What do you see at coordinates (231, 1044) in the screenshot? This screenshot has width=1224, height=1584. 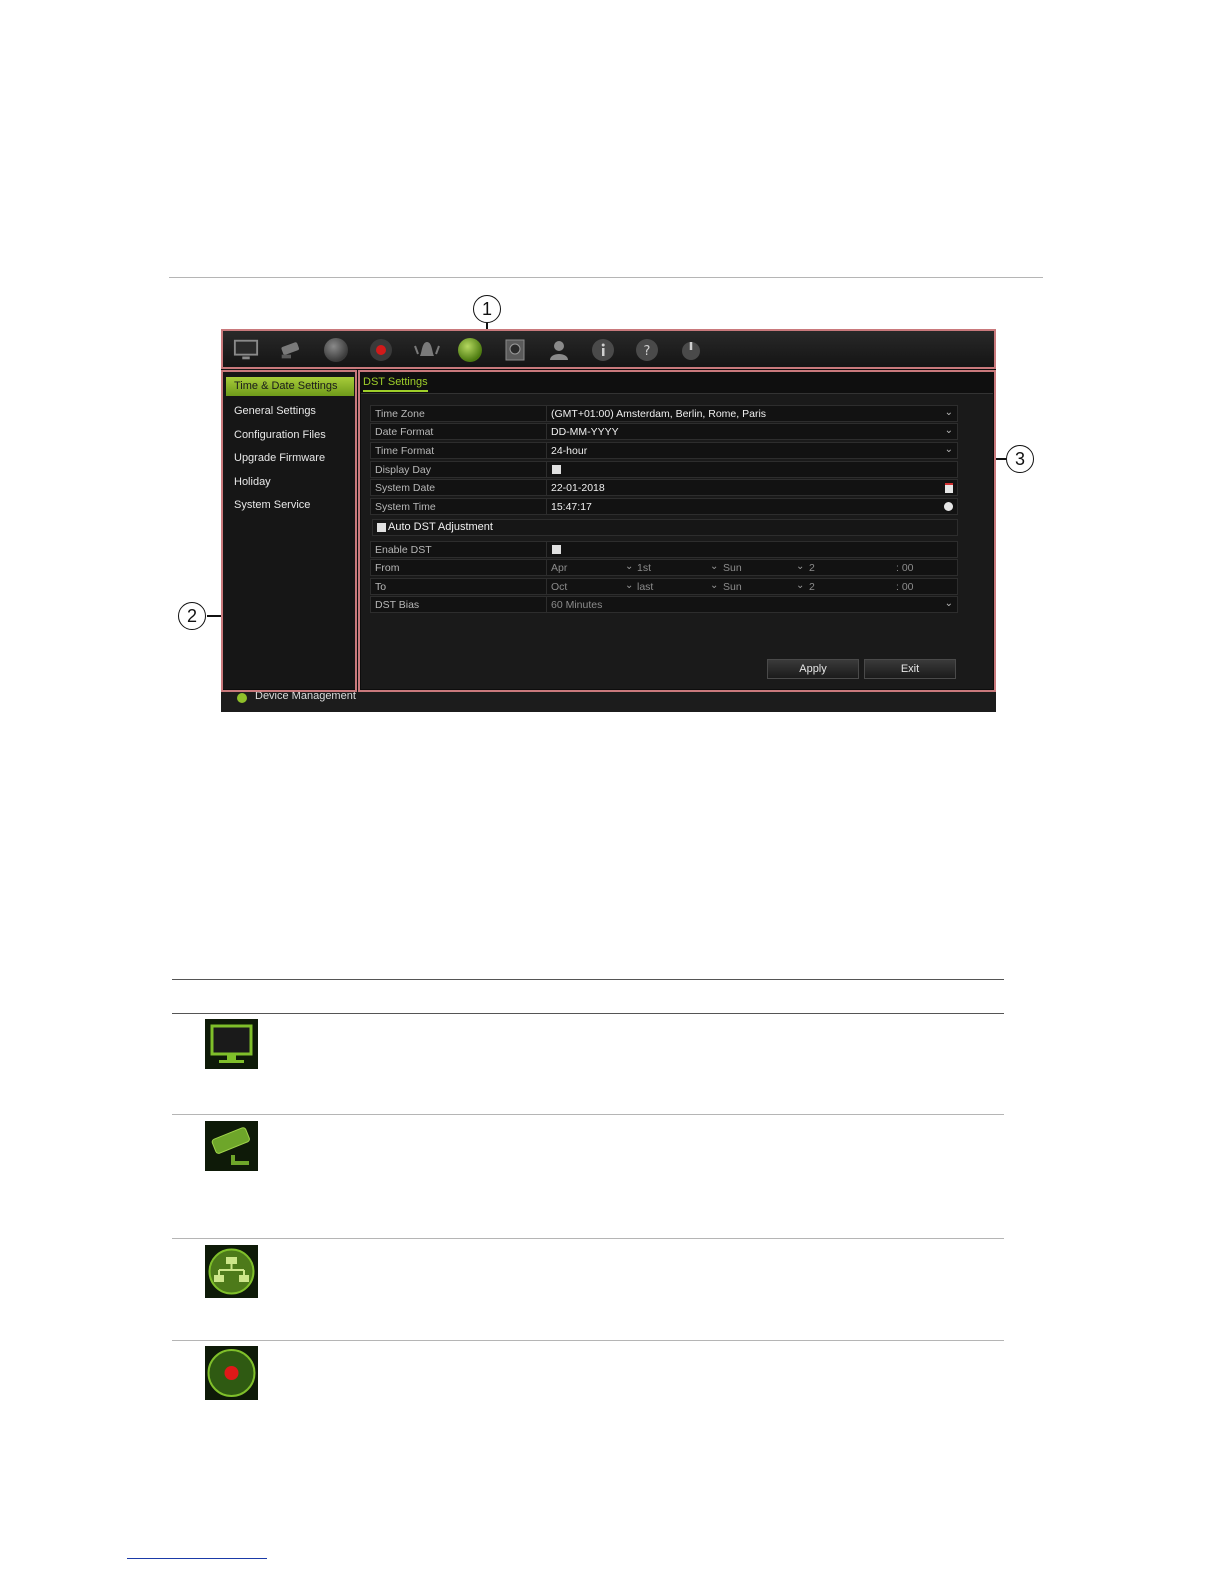 I see `monitor-icon` at bounding box center [231, 1044].